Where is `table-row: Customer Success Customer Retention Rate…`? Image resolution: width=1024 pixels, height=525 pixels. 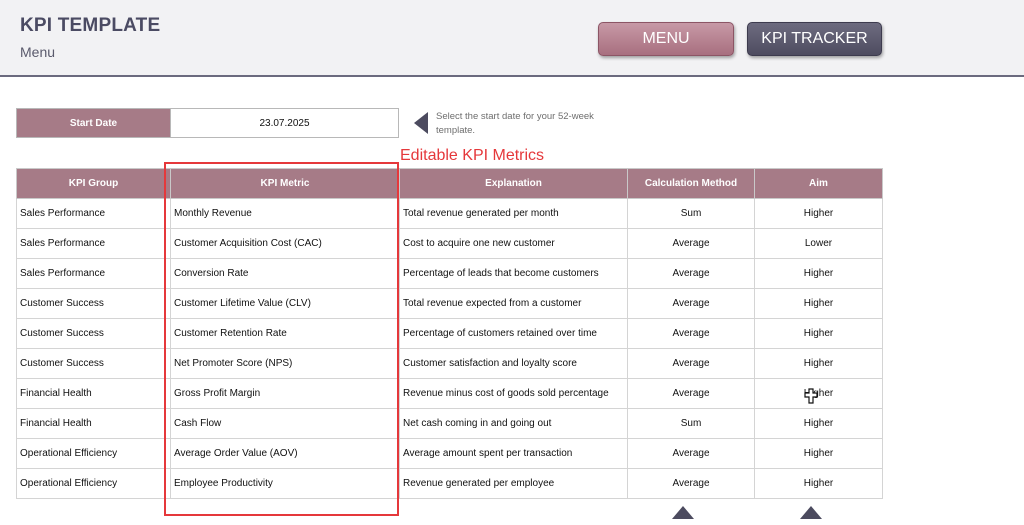
table-row: Customer Success Customer Retention Rate… is located at coordinates (449, 333).